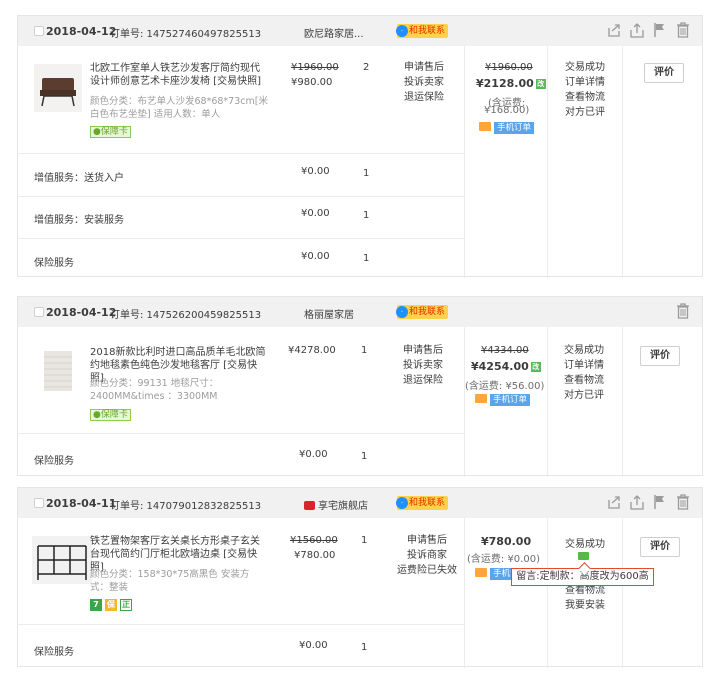 This screenshot has width=721, height=685. Describe the element at coordinates (126, 605) in the screenshot. I see `authentic-icon: 正` at that location.